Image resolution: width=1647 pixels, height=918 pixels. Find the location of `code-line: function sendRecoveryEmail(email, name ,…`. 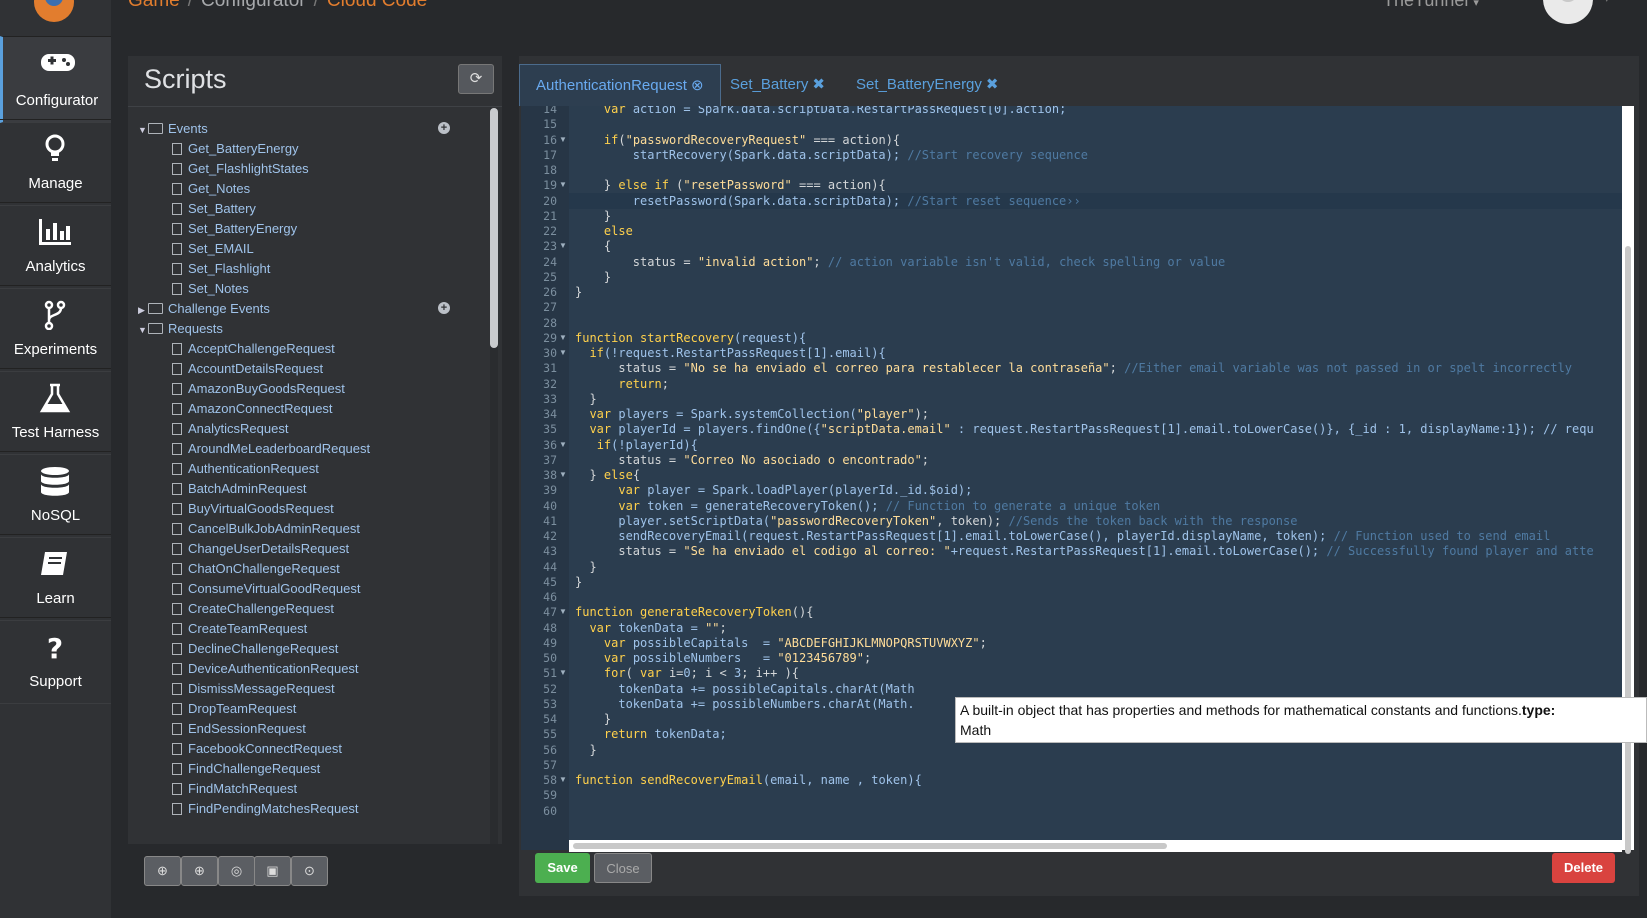

code-line: function sendRecoveryEmail(email, name ,… is located at coordinates (748, 780).